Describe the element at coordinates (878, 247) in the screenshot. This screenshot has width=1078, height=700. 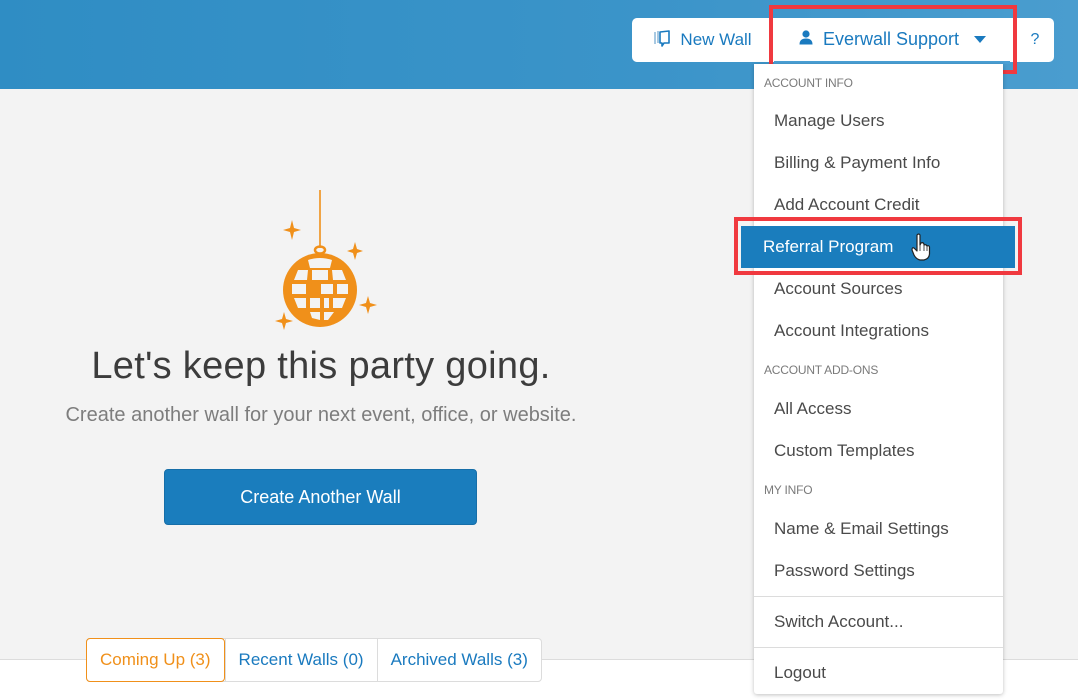
I see `menu-item-referral-program: Referral Program` at that location.